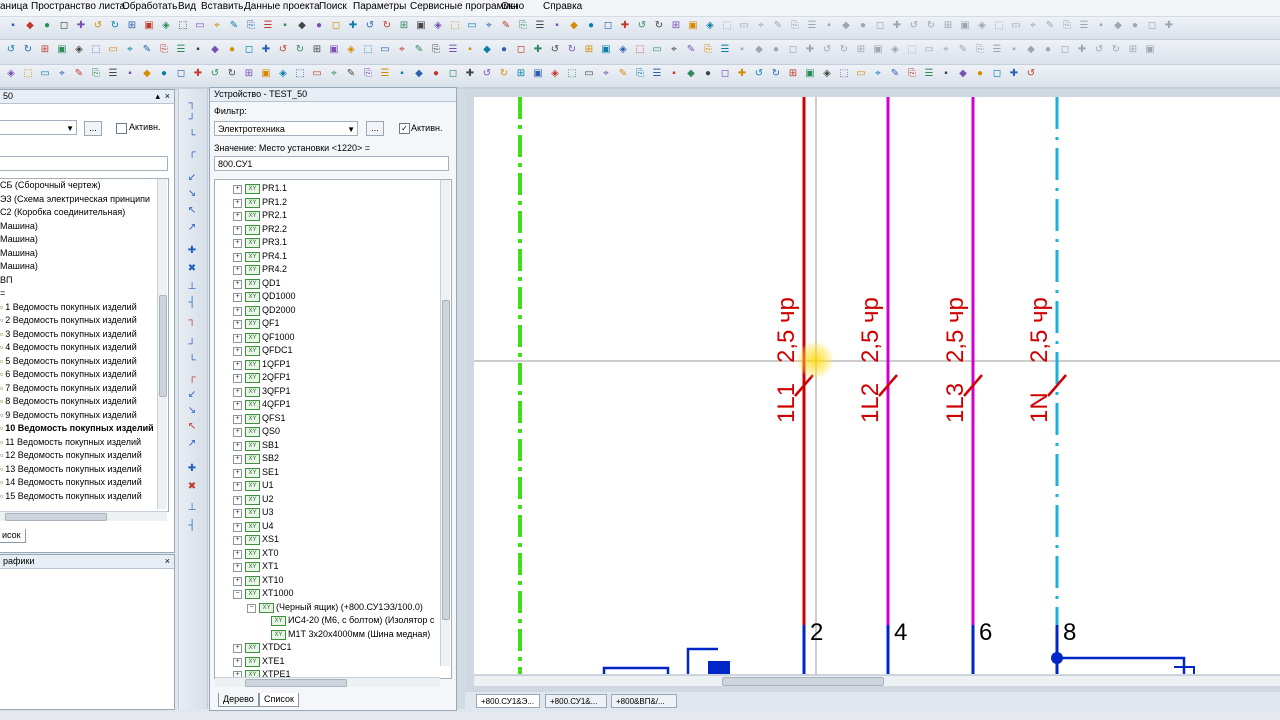 This screenshot has height=720, width=1280. Describe the element at coordinates (328, 472) in the screenshot. I see `device-tree-item: + XY SE1` at that location.